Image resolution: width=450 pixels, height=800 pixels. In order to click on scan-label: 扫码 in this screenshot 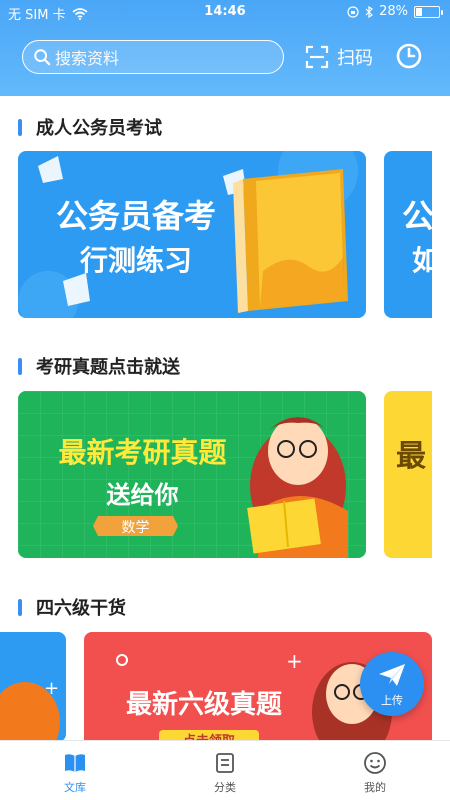, I will do `click(355, 58)`.